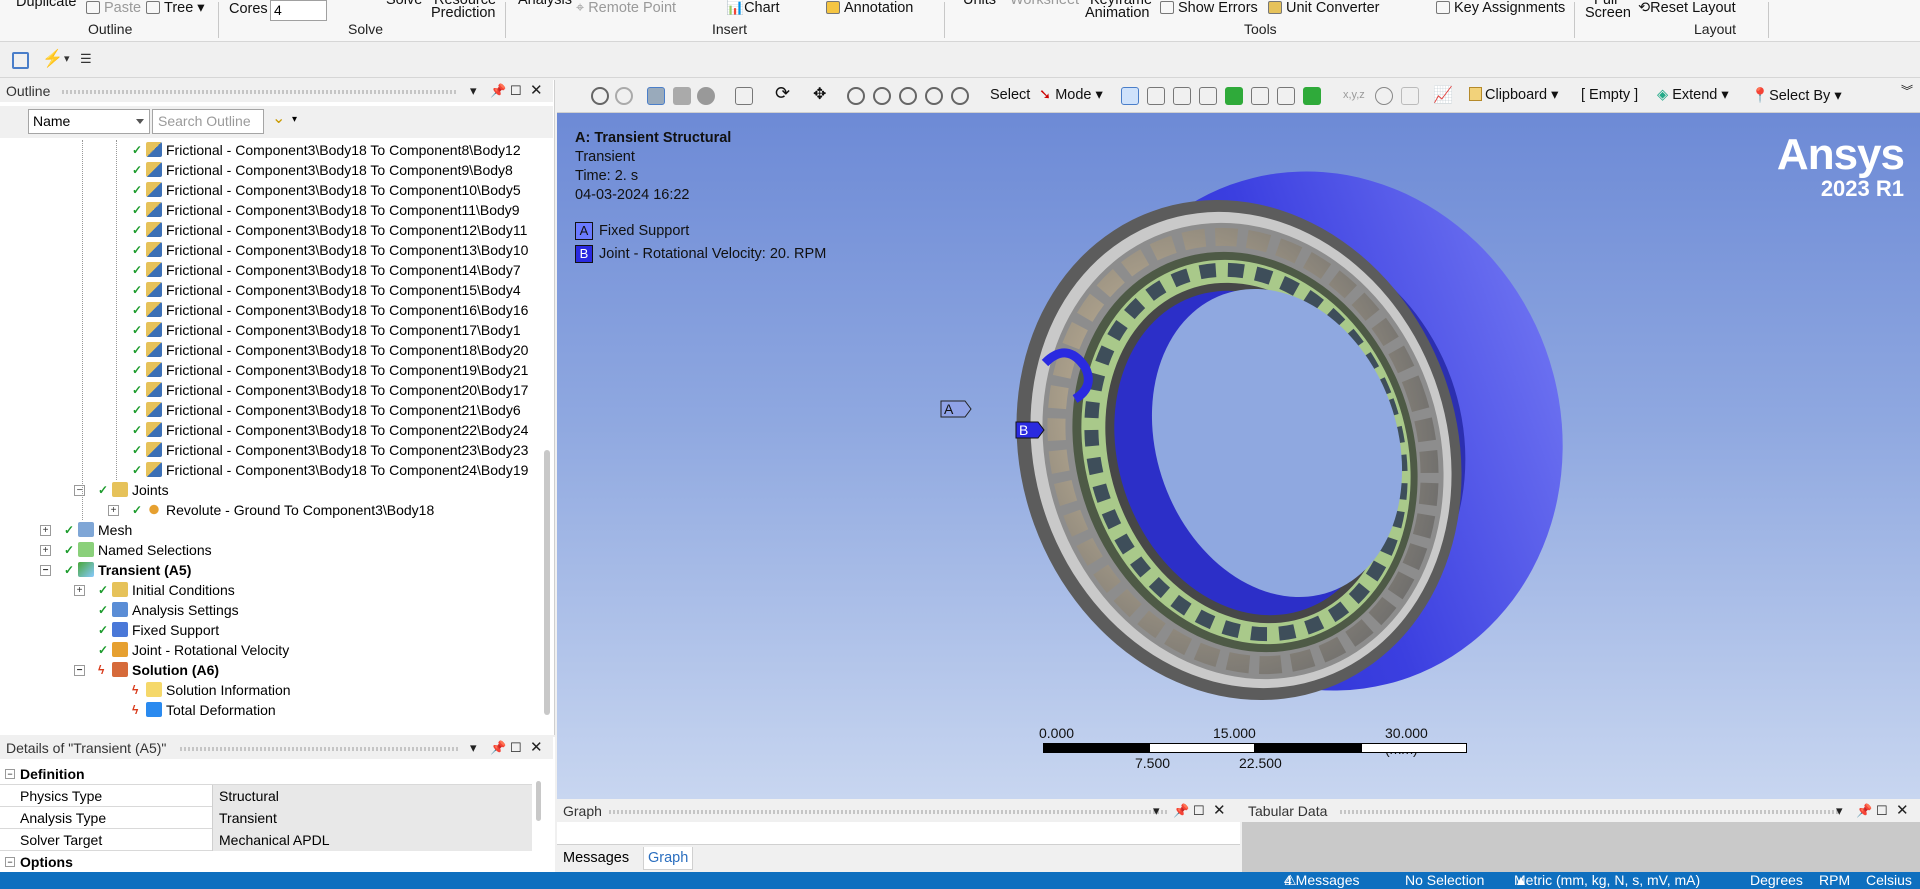 This screenshot has width=1920, height=889. Describe the element at coordinates (372, 840) in the screenshot. I see `property-value: Mechanical APDL` at that location.